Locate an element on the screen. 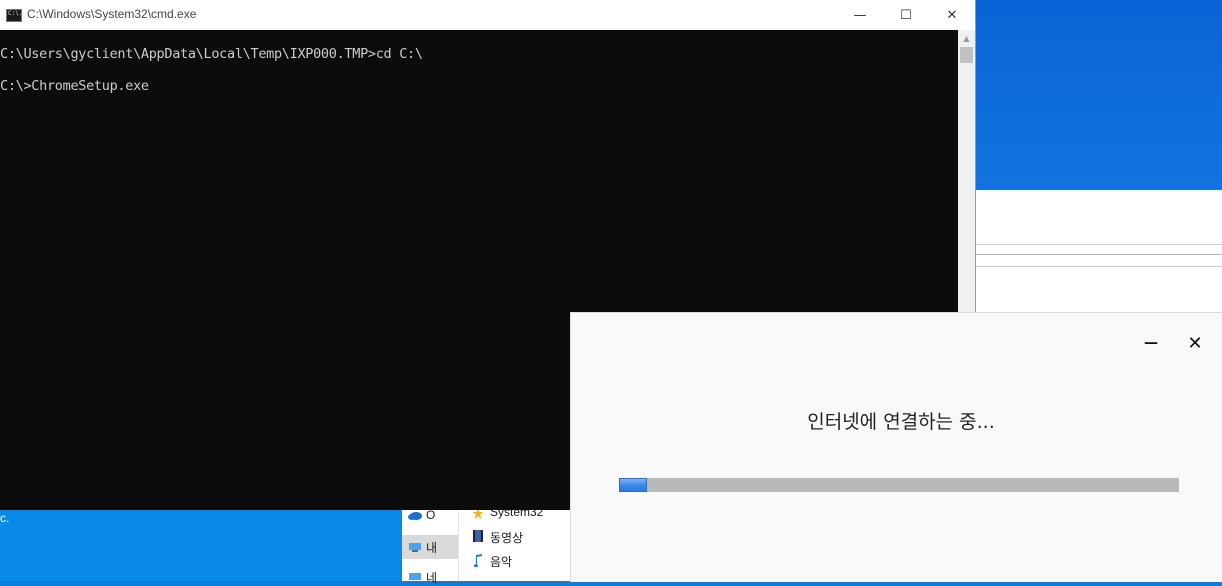 The height and width of the screenshot is (586, 1222). installer-minimize-button: — is located at coordinates (1151, 343).